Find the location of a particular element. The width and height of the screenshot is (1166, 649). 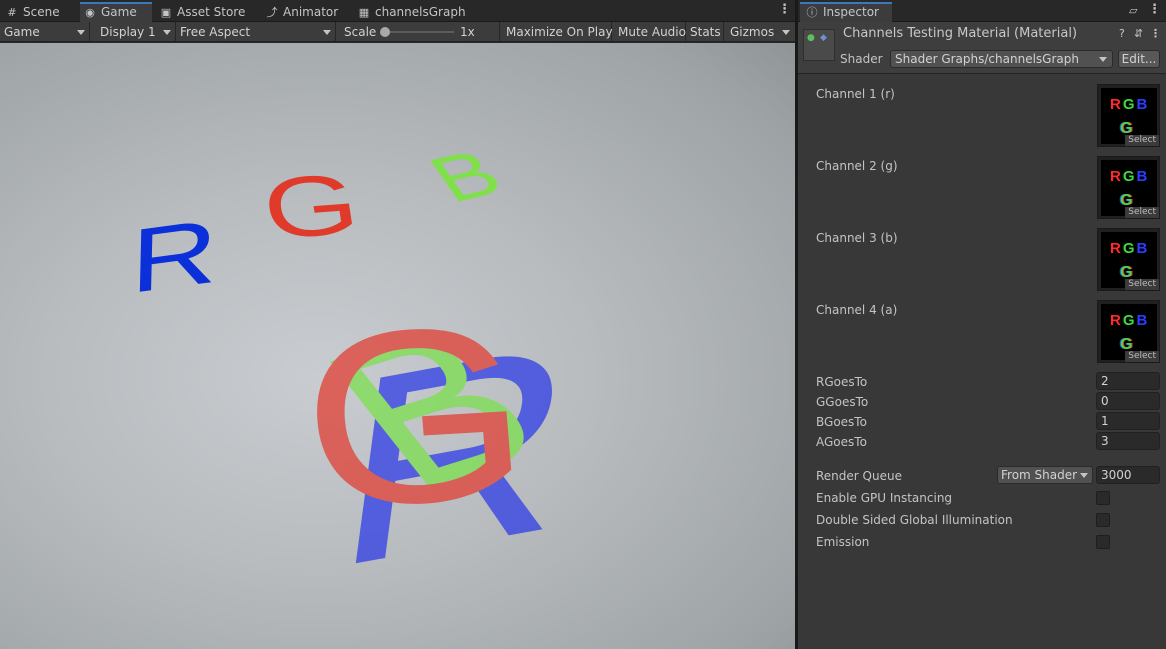

scale-label: Scale is located at coordinates (360, 32).